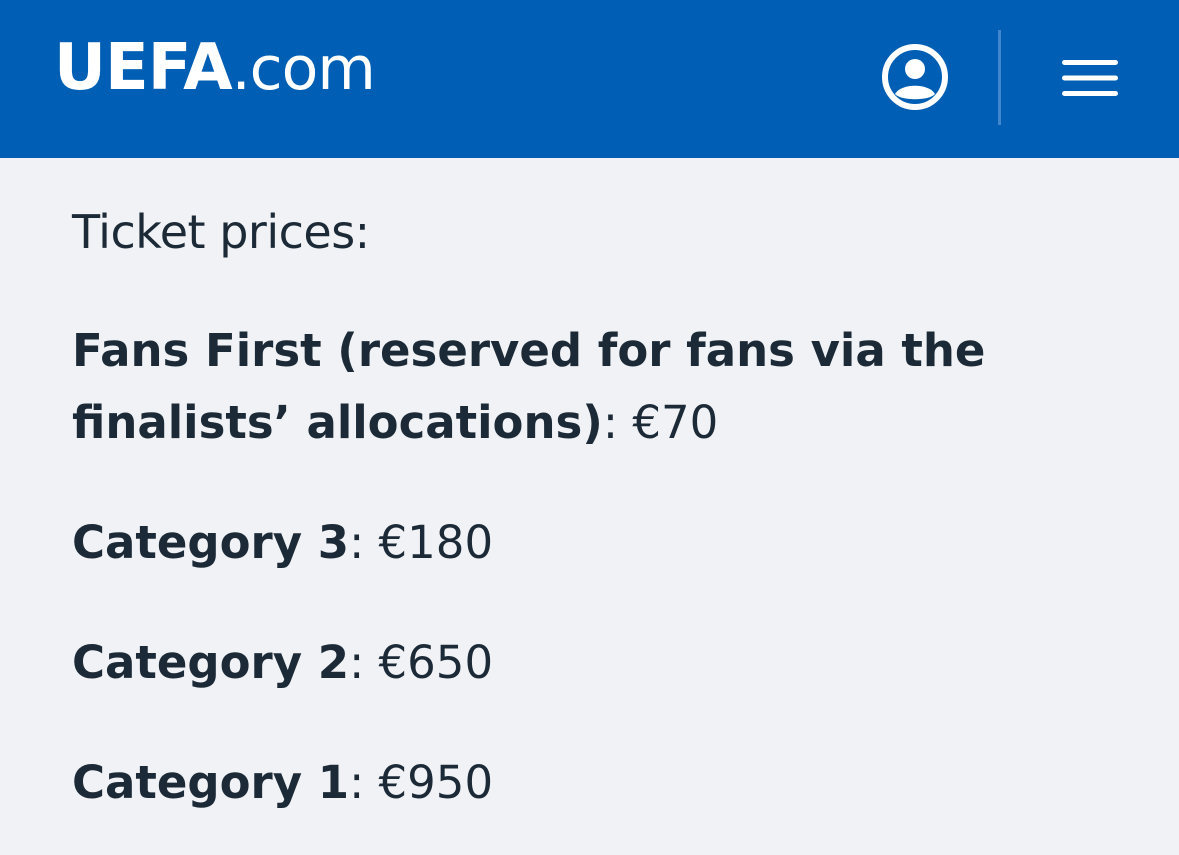 The image size is (1179, 855). I want to click on account-button, so click(915, 77).